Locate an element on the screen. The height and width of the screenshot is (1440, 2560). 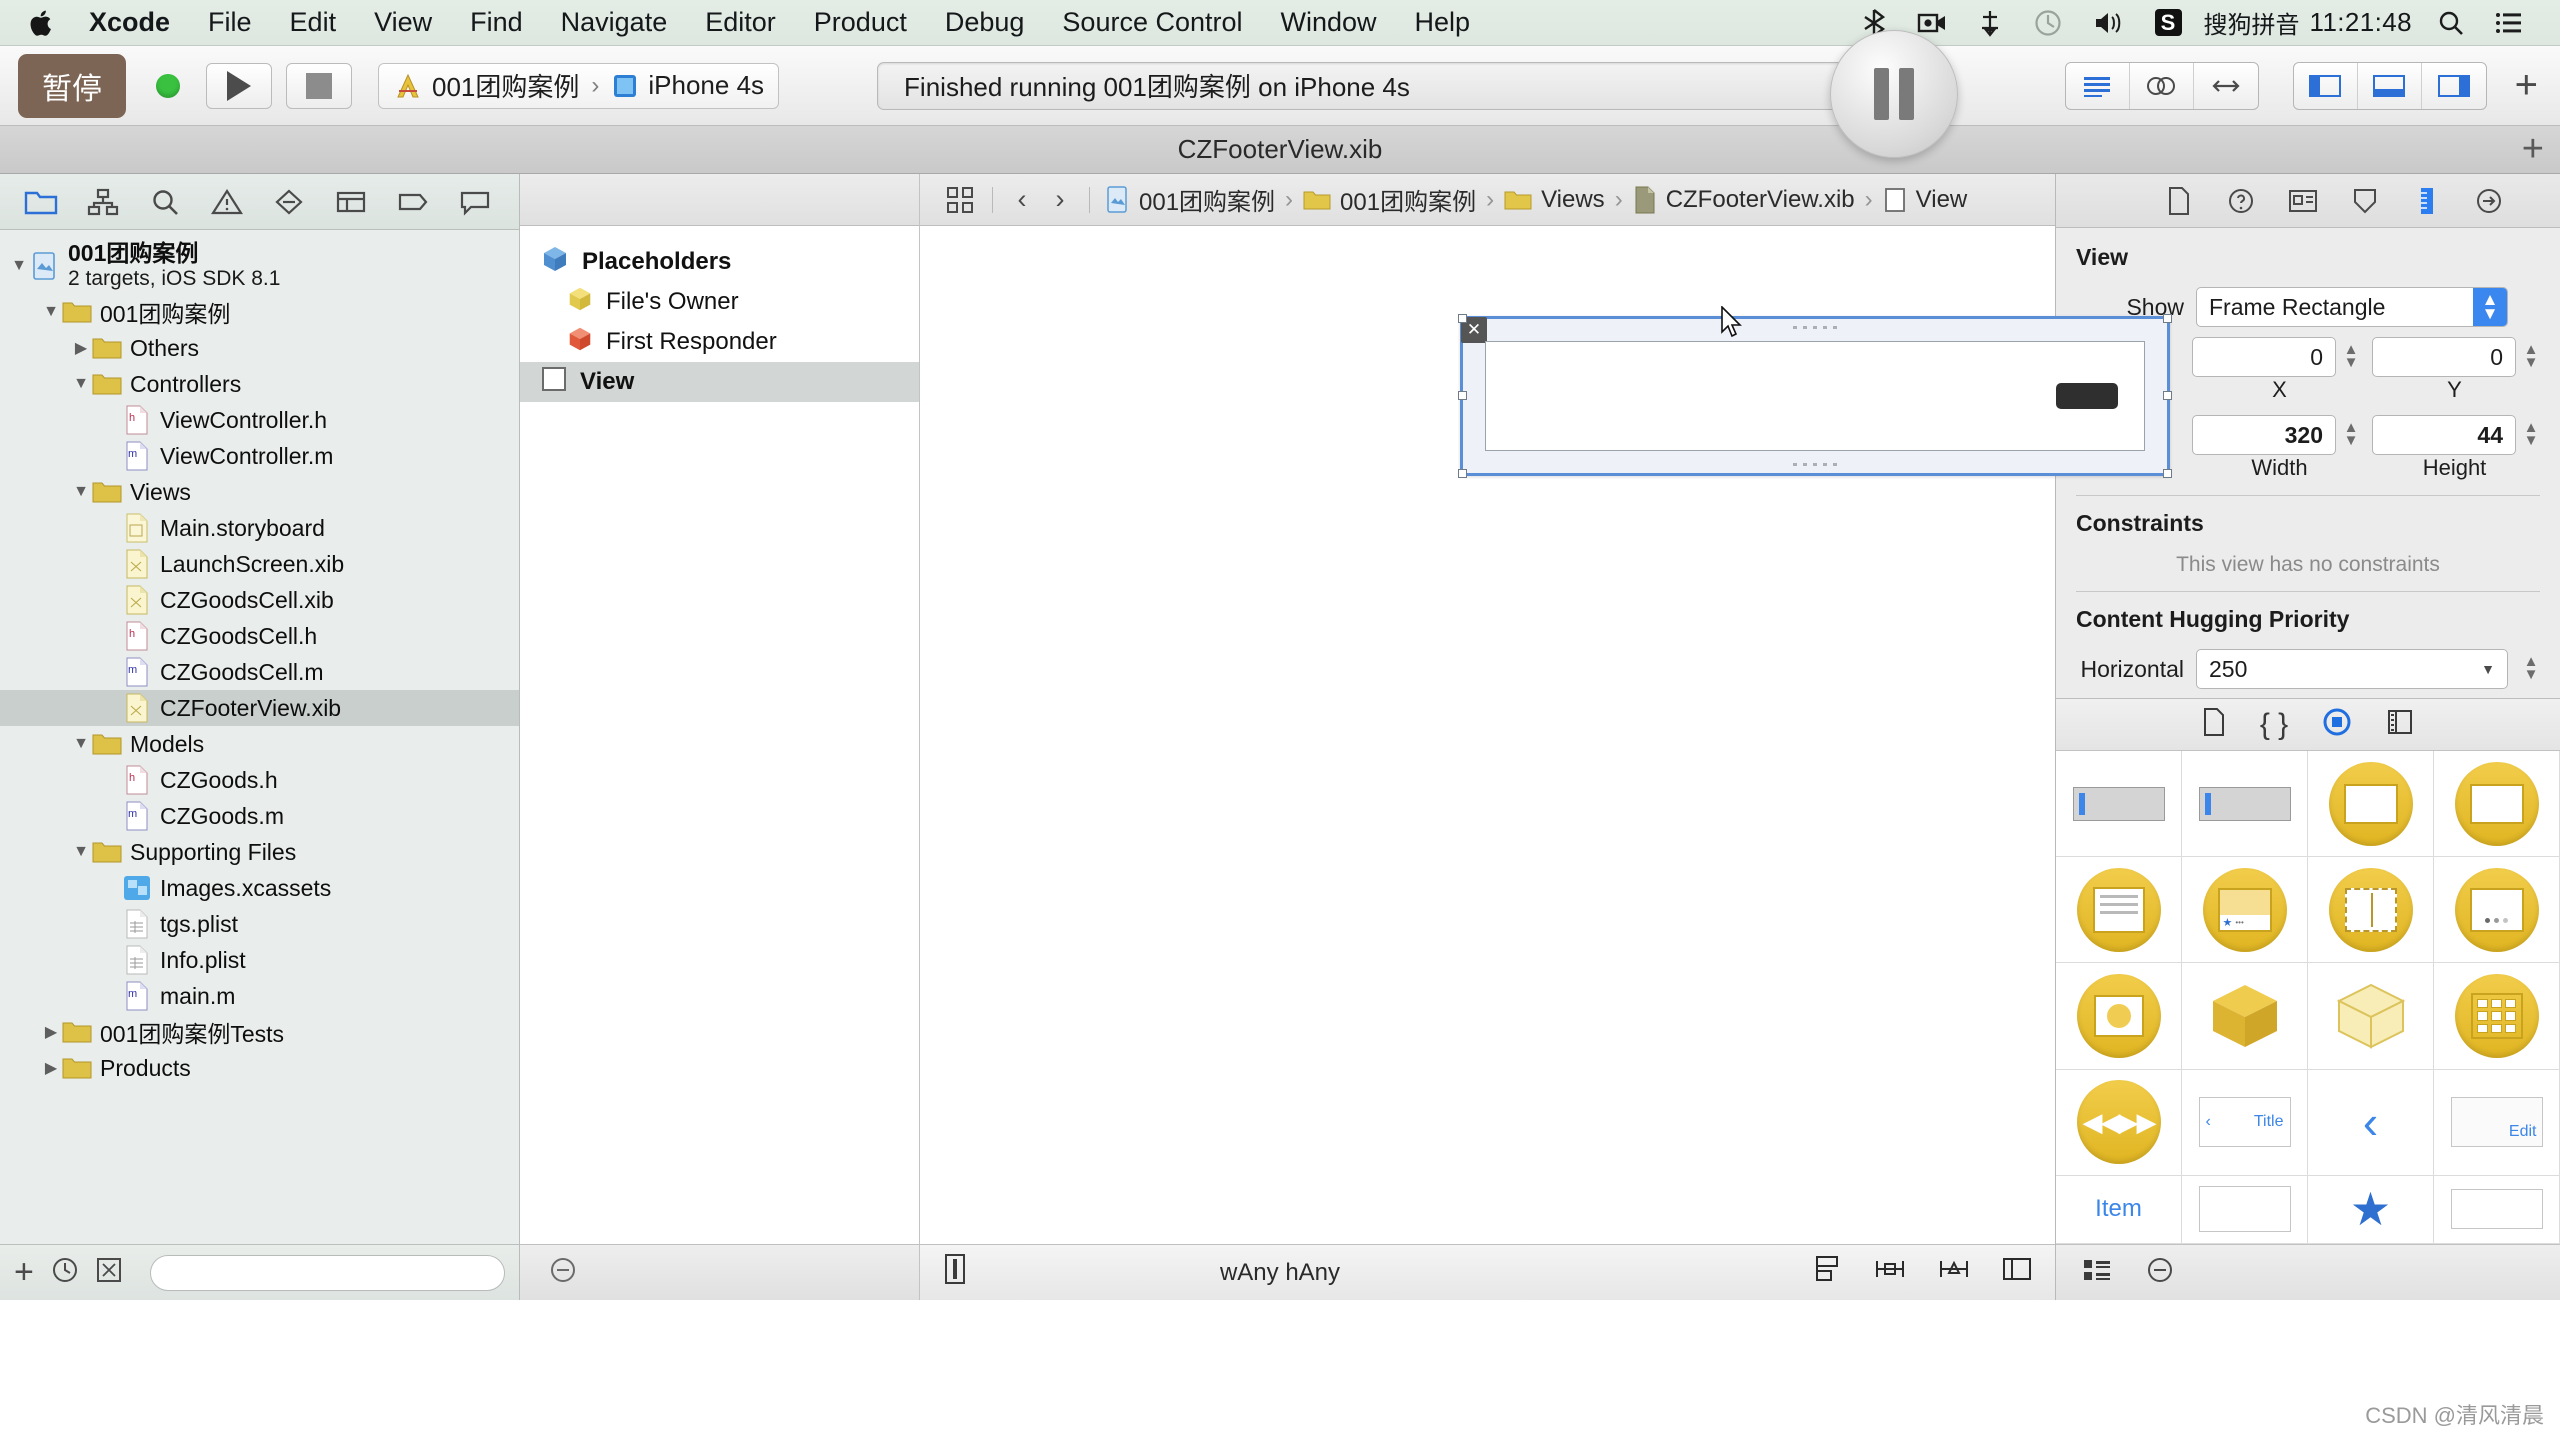
breadcrumb-view: View is located at coordinates (1925, 200).